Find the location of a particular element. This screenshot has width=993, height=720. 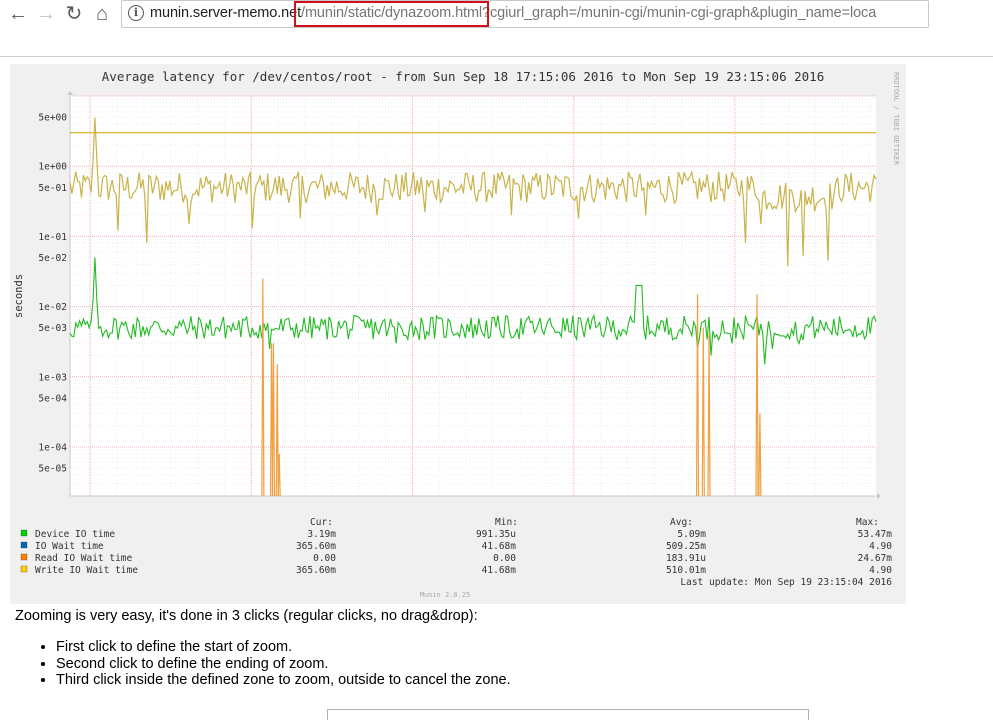

url-path: /munin/static/dynazoom.html? is located at coordinates (396, 13).